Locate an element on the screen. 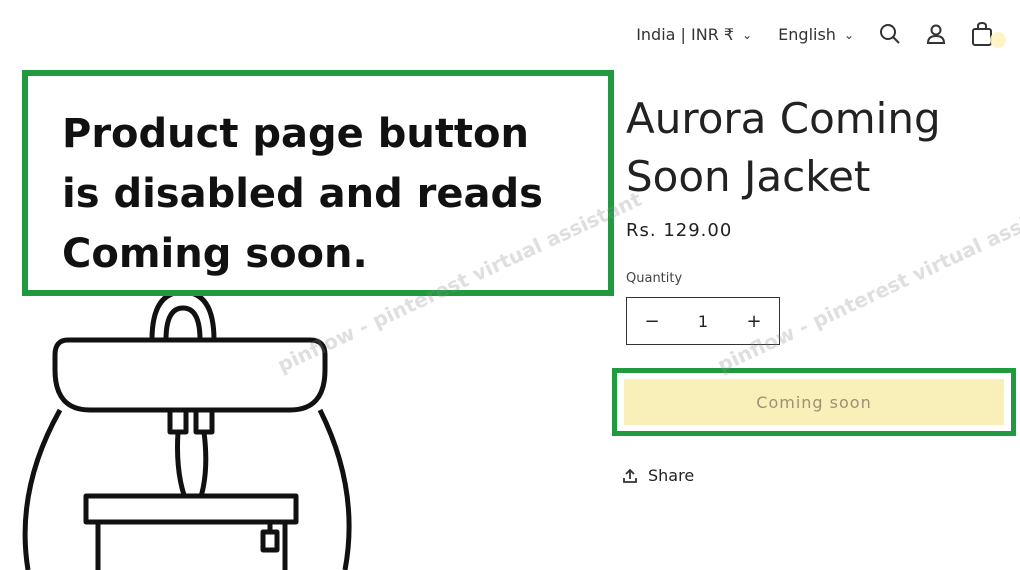 Image resolution: width=1020 pixels, height=570 pixels. watermark: pinflow - pinterest virtual assistant is located at coordinates (866, 282).